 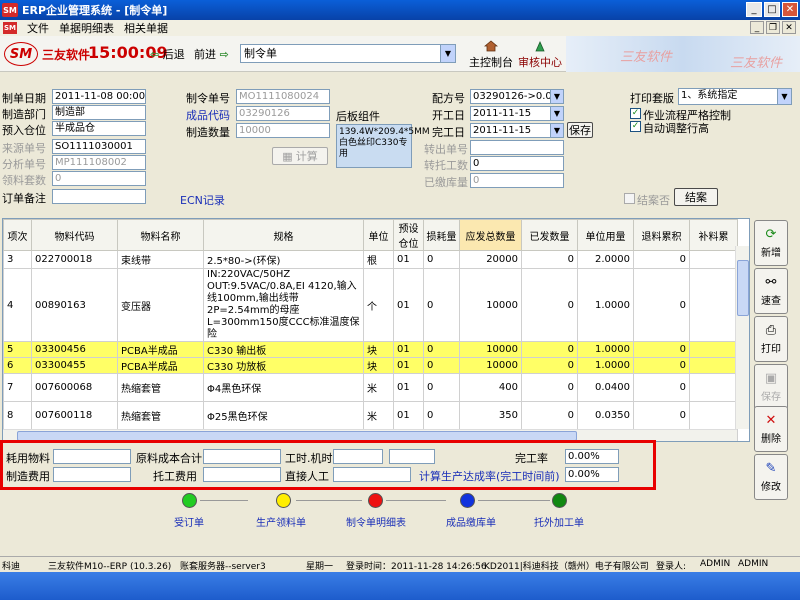 What do you see at coordinates (605, 349) in the screenshot?
I see `cell-usage: 1.0000` at bounding box center [605, 349].